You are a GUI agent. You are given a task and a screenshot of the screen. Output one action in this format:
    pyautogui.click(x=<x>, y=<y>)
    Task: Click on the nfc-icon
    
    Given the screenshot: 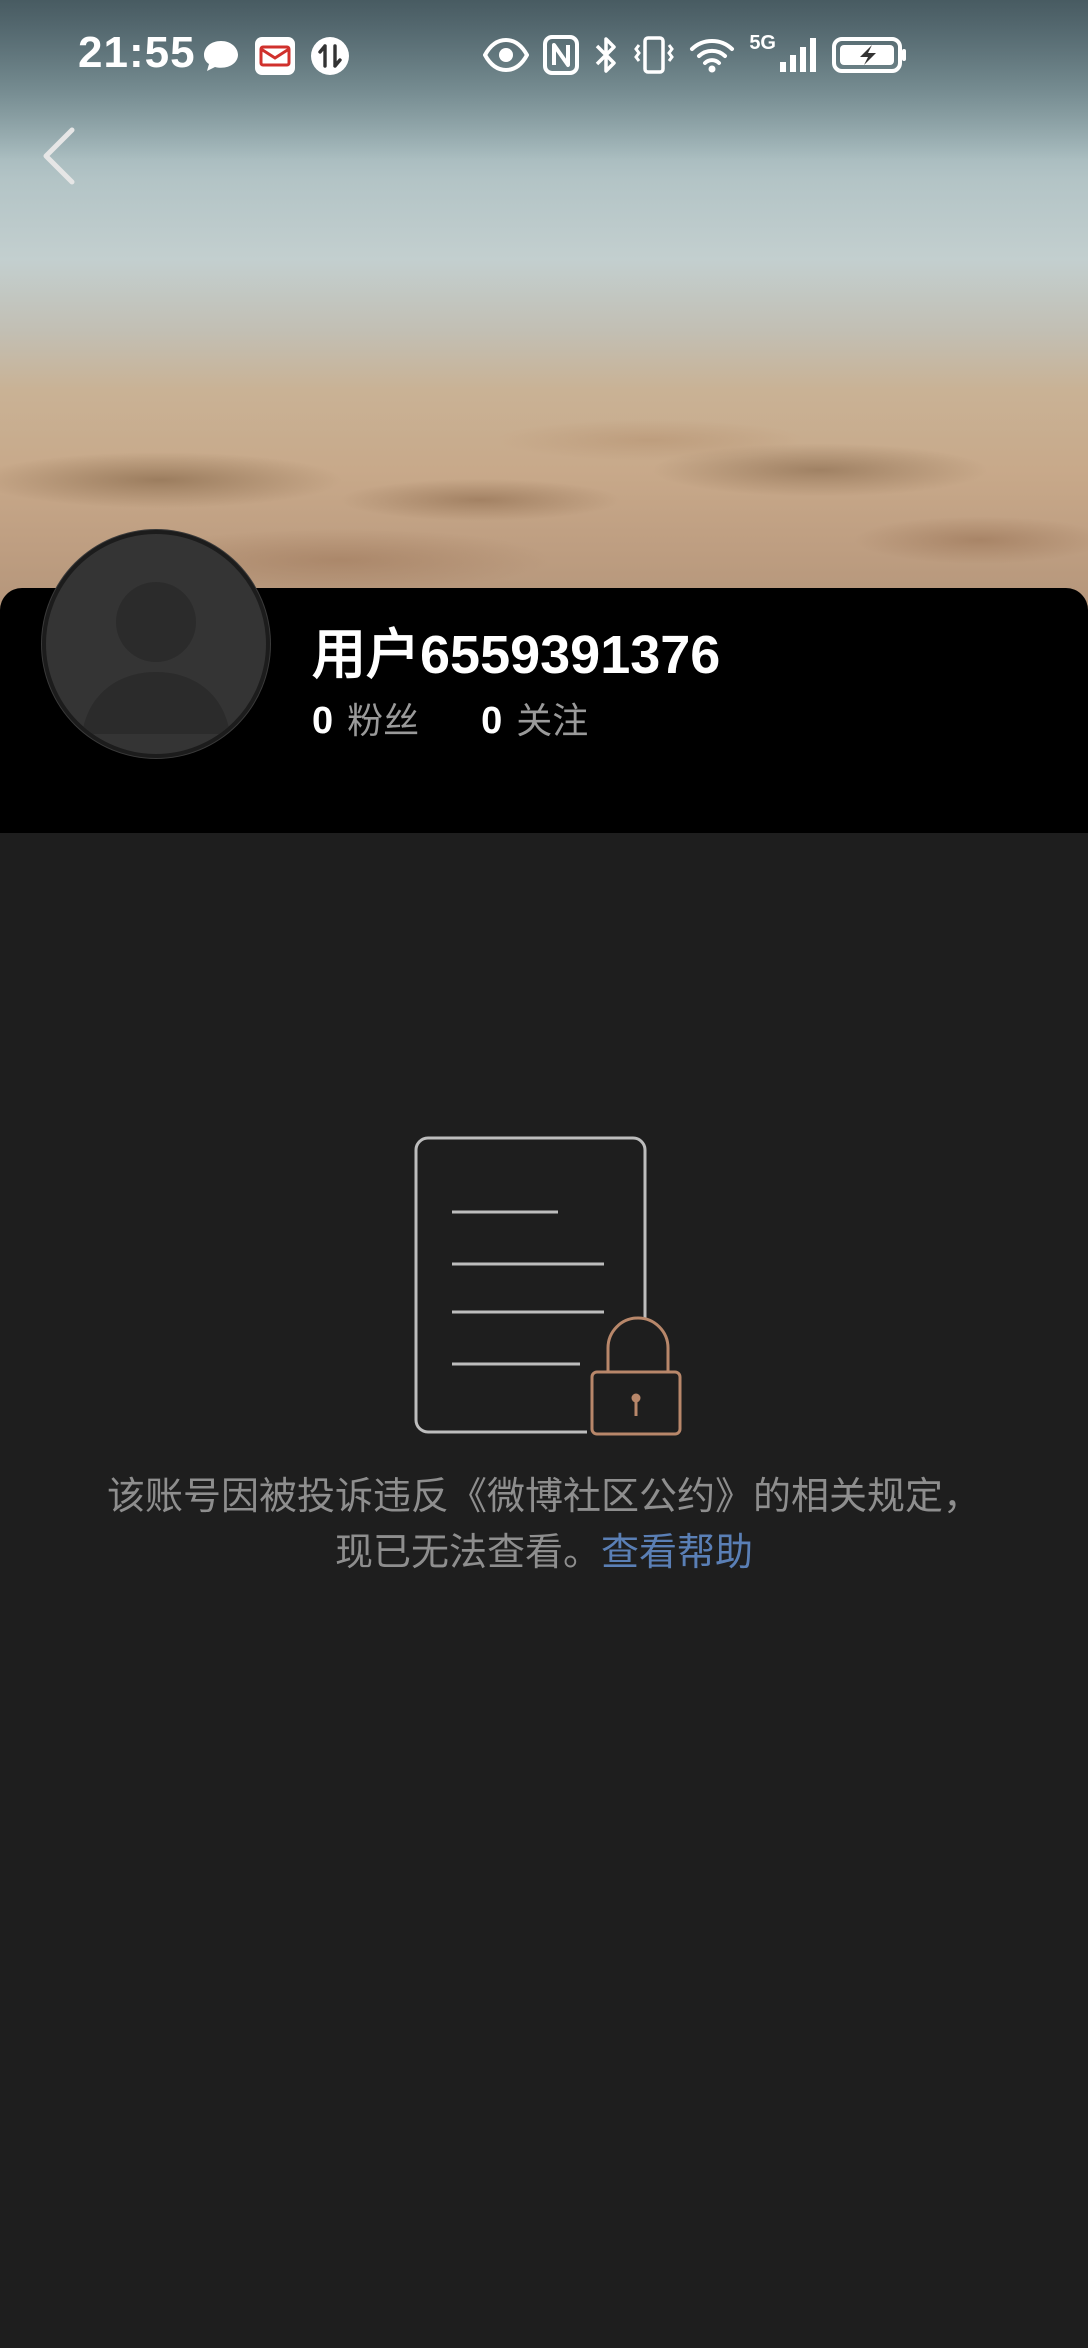 What is the action you would take?
    pyautogui.click(x=561, y=55)
    